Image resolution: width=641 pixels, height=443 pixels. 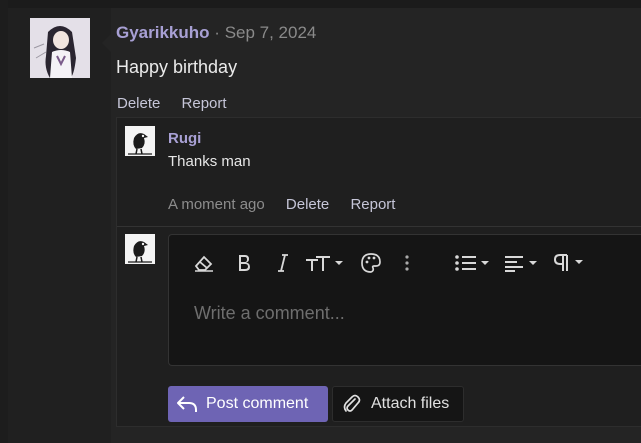 What do you see at coordinates (106, 43) in the screenshot?
I see `avatar-pointer` at bounding box center [106, 43].